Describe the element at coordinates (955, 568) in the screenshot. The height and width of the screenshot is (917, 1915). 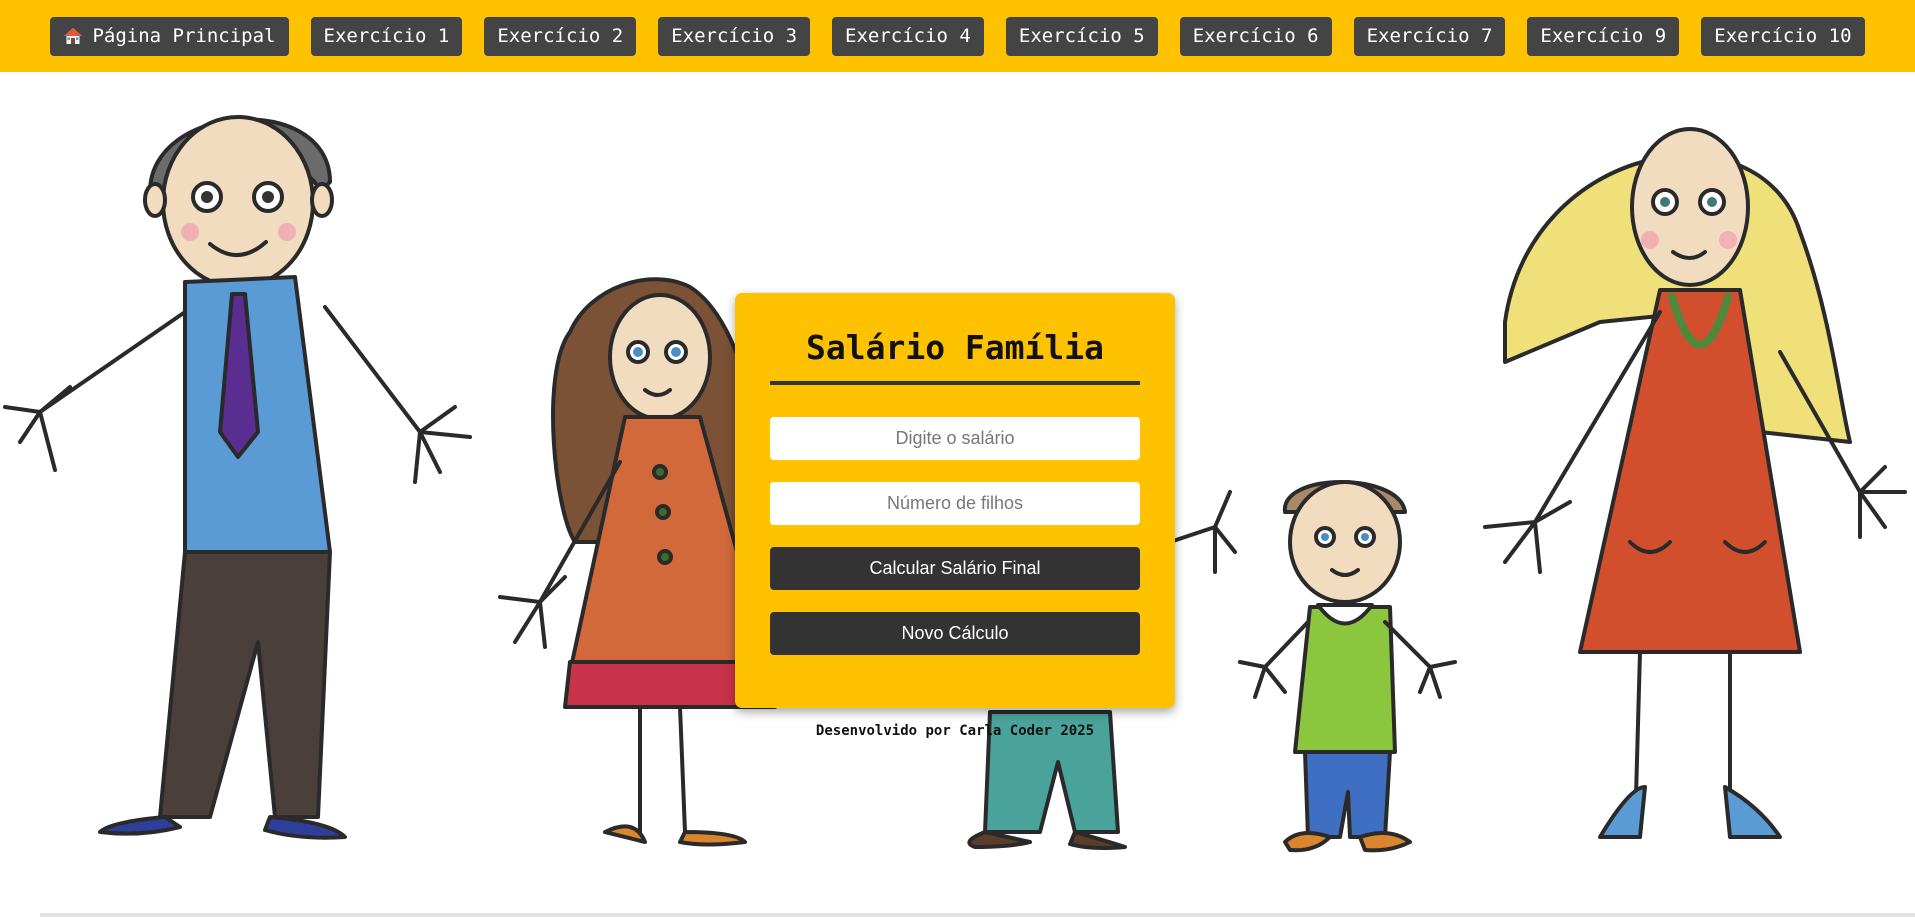
I see `calculate-button: Calcular Salário Final` at that location.